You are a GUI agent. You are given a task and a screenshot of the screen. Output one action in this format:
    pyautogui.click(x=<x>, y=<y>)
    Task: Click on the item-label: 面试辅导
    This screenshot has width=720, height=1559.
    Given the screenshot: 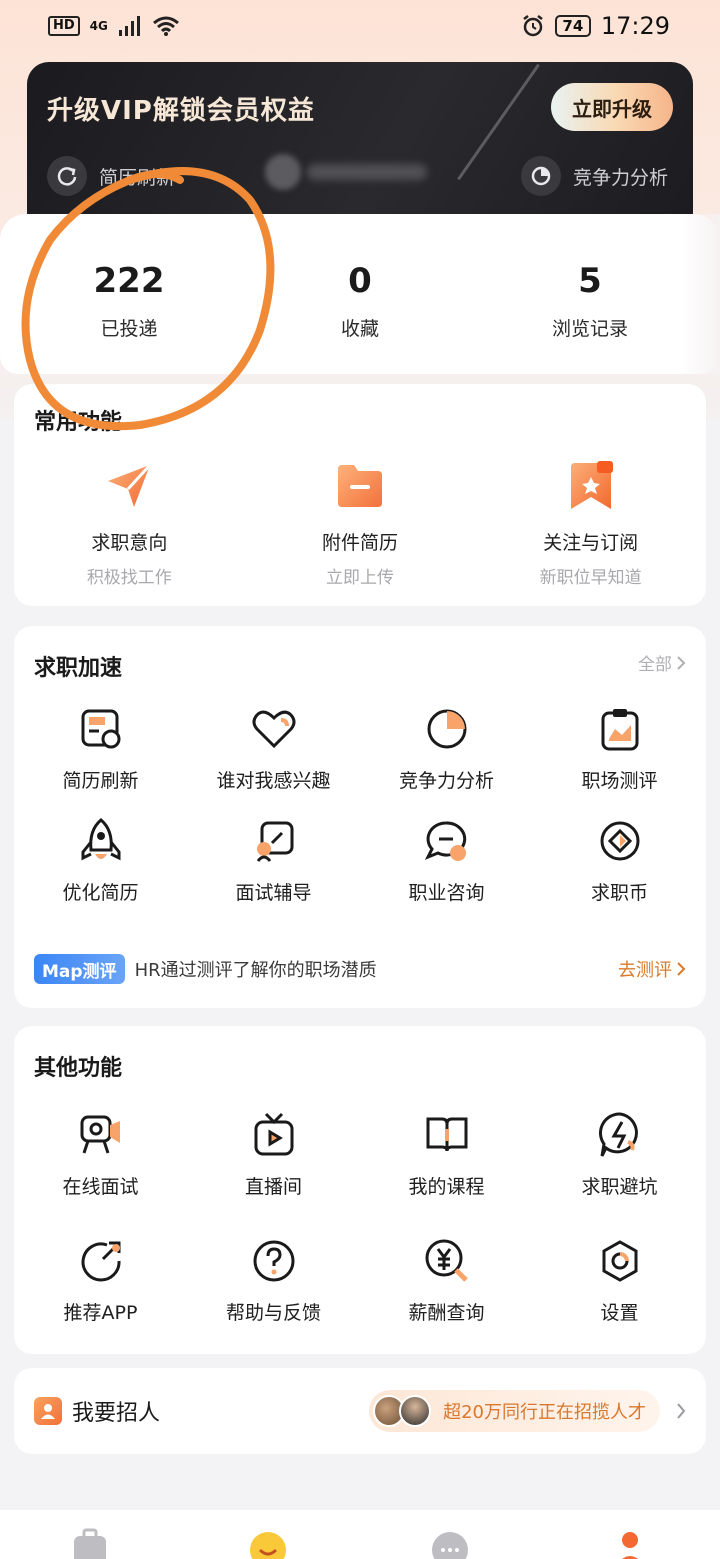 What is the action you would take?
    pyautogui.click(x=273, y=893)
    